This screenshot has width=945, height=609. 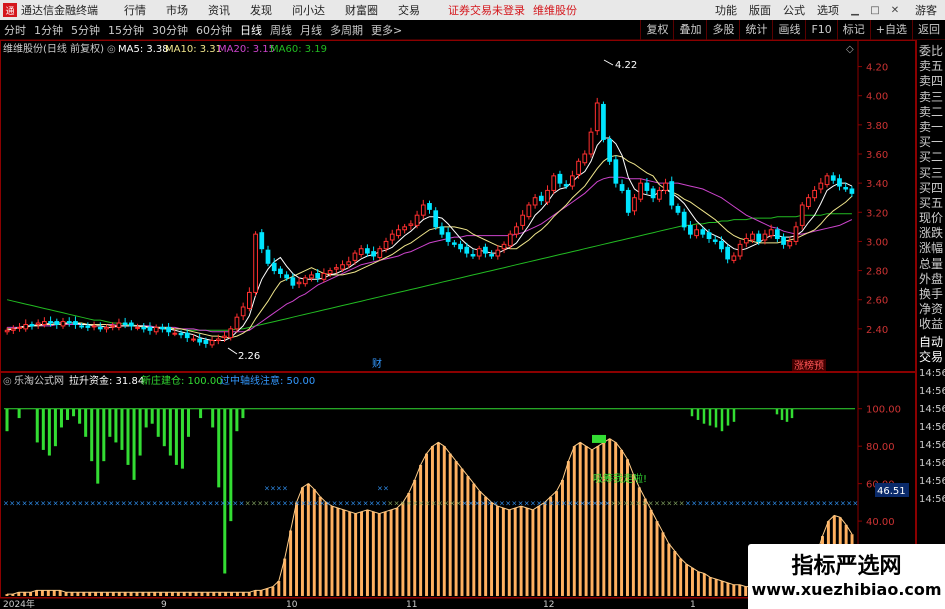 What do you see at coordinates (7, 381) in the screenshot?
I see `sub-settings-icon: ◎` at bounding box center [7, 381].